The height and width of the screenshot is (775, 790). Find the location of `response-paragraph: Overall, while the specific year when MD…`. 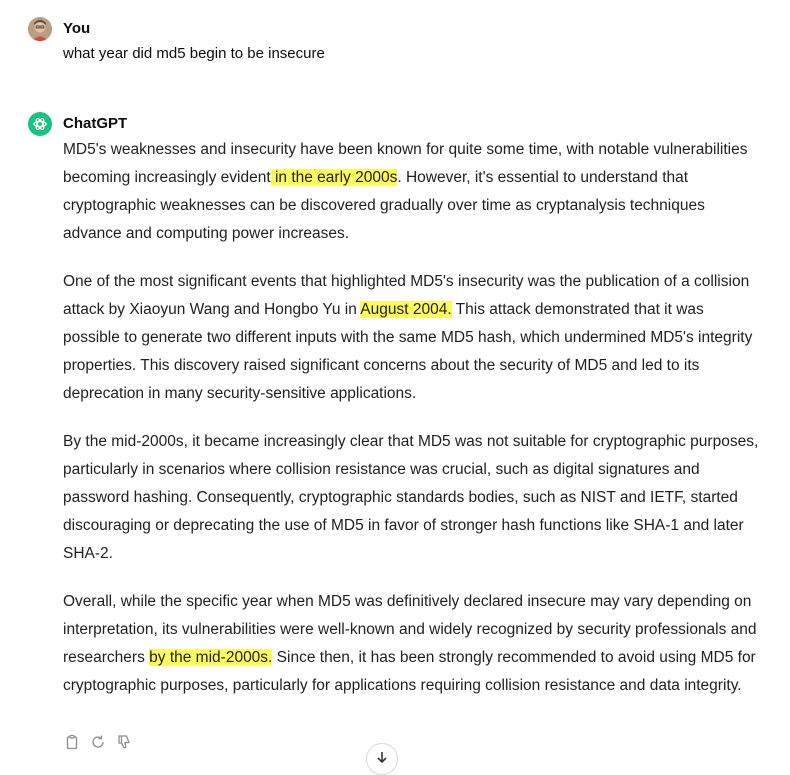

response-paragraph: Overall, while the specific year when MD… is located at coordinates (410, 643).